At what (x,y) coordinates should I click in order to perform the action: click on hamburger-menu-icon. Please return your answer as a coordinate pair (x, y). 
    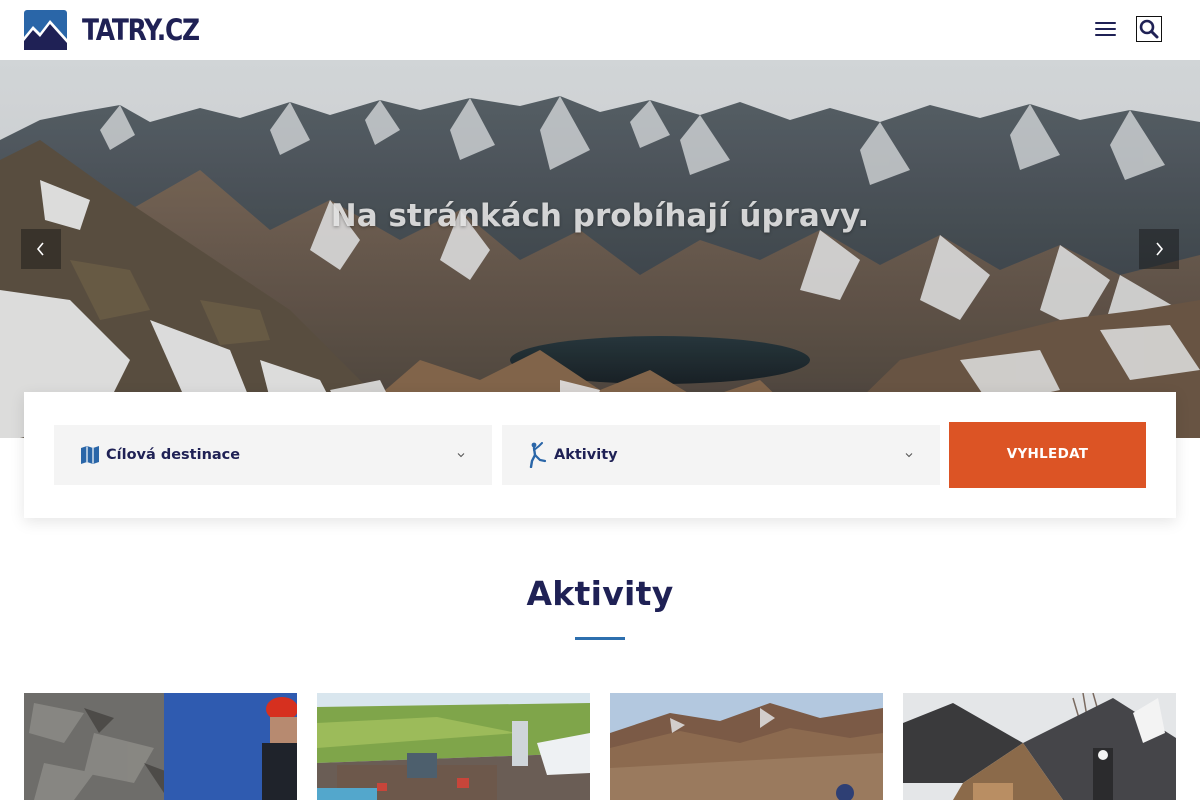
    Looking at the image, I should click on (1106, 30).